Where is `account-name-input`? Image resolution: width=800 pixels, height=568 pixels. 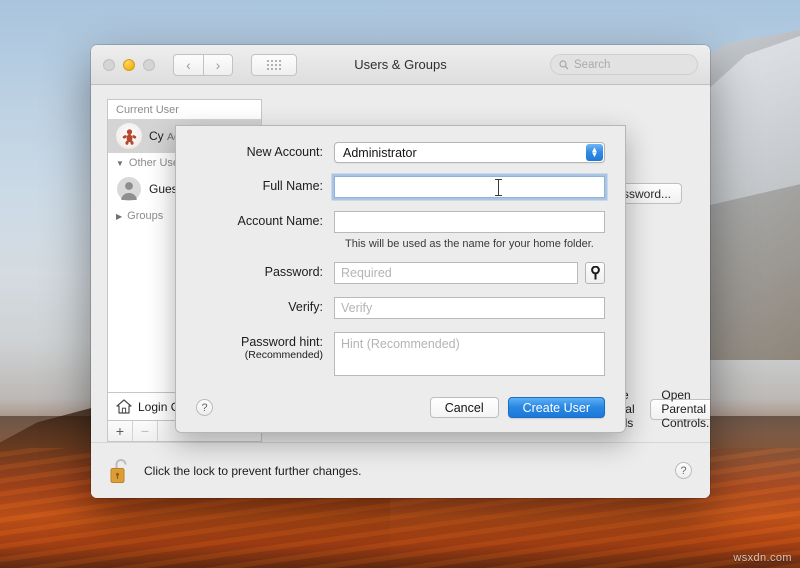 account-name-input is located at coordinates (469, 222).